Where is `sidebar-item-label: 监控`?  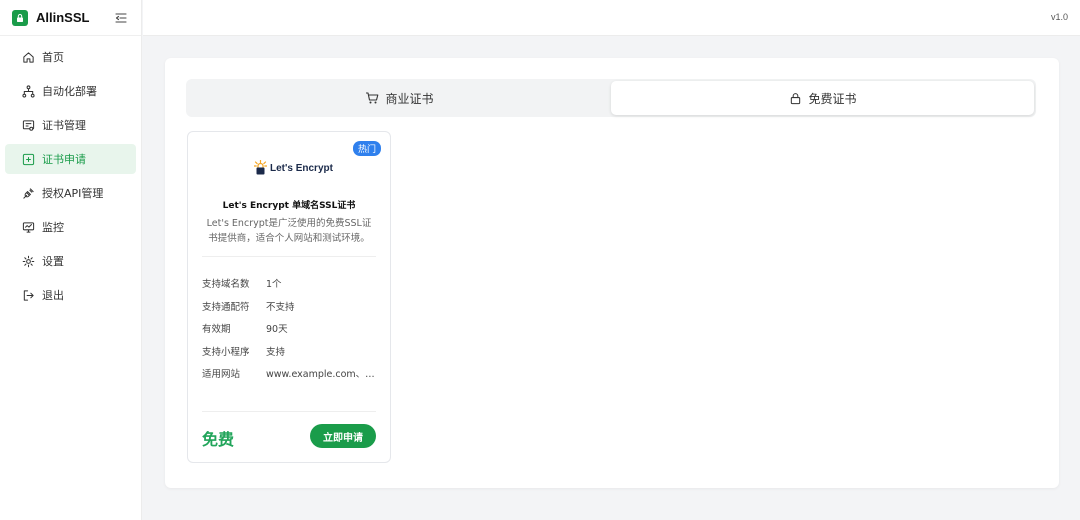
sidebar-item-label: 监控 is located at coordinates (53, 227).